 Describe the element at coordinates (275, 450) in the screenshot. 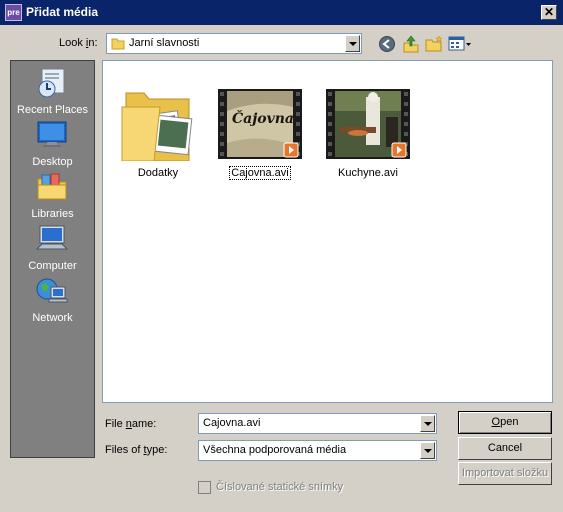

I see `file-type-value: Všechna podporovaná média` at that location.